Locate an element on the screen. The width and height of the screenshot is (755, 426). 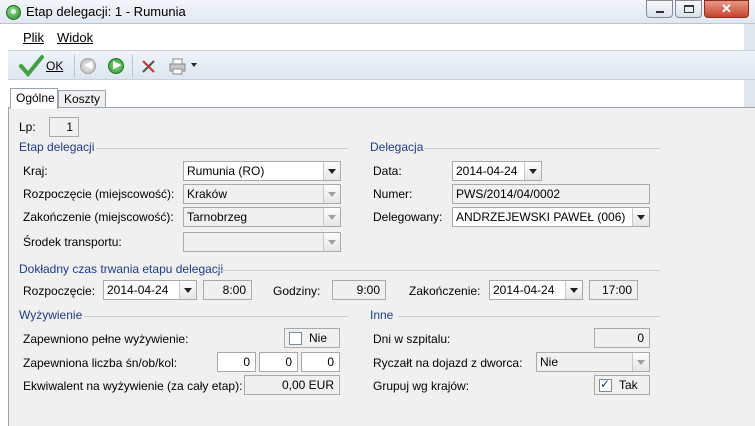
close-button: ✕ is located at coordinates (726, 9).